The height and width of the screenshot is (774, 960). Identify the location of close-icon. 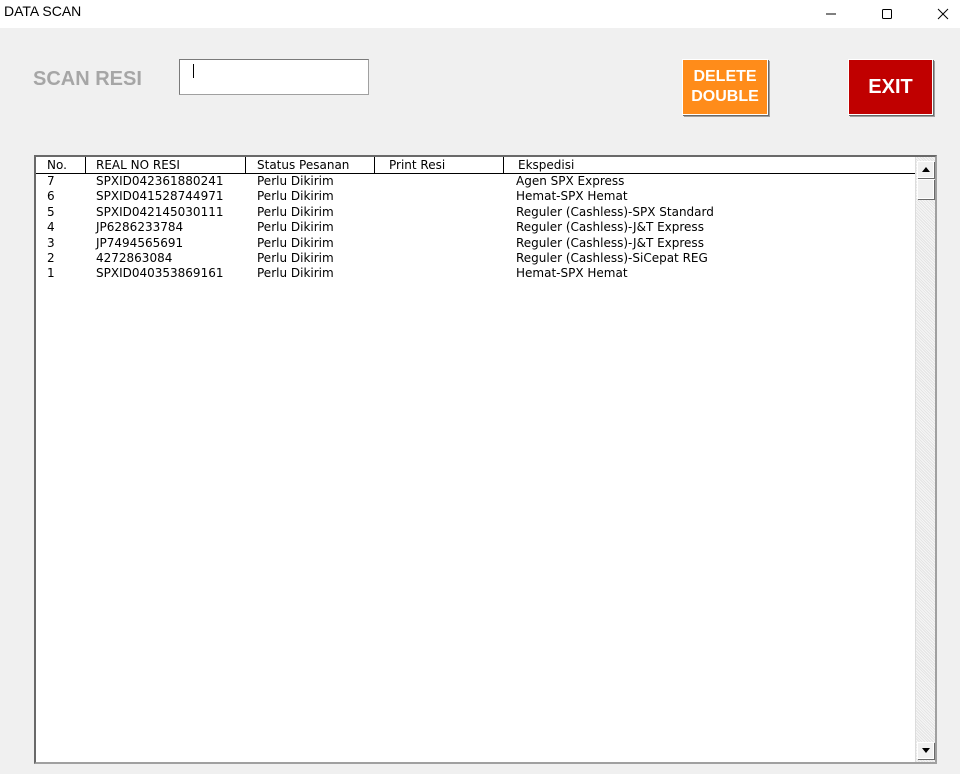
(943, 14).